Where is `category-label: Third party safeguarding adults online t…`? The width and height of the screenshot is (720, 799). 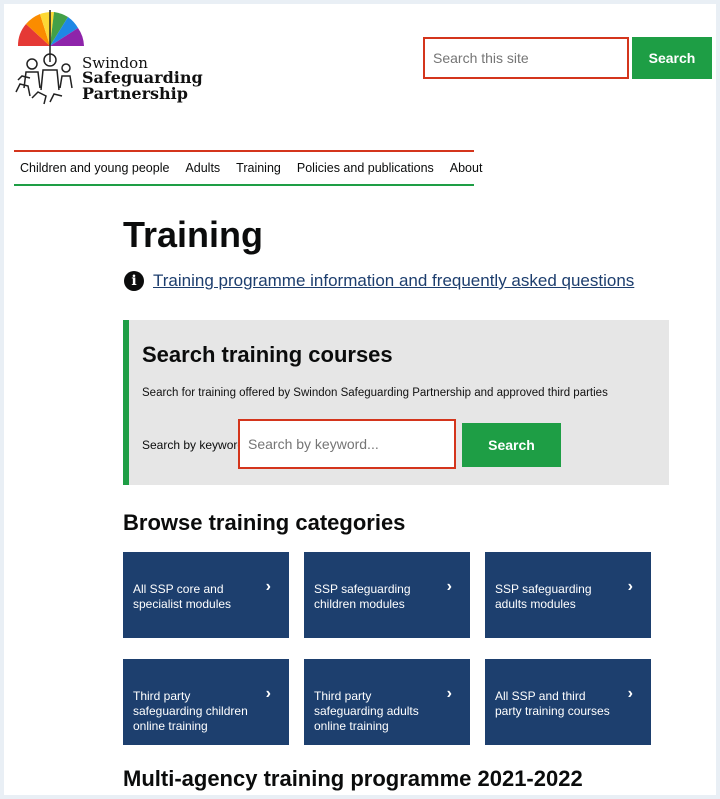
category-label: Third party safeguarding adults online t… is located at coordinates (366, 711).